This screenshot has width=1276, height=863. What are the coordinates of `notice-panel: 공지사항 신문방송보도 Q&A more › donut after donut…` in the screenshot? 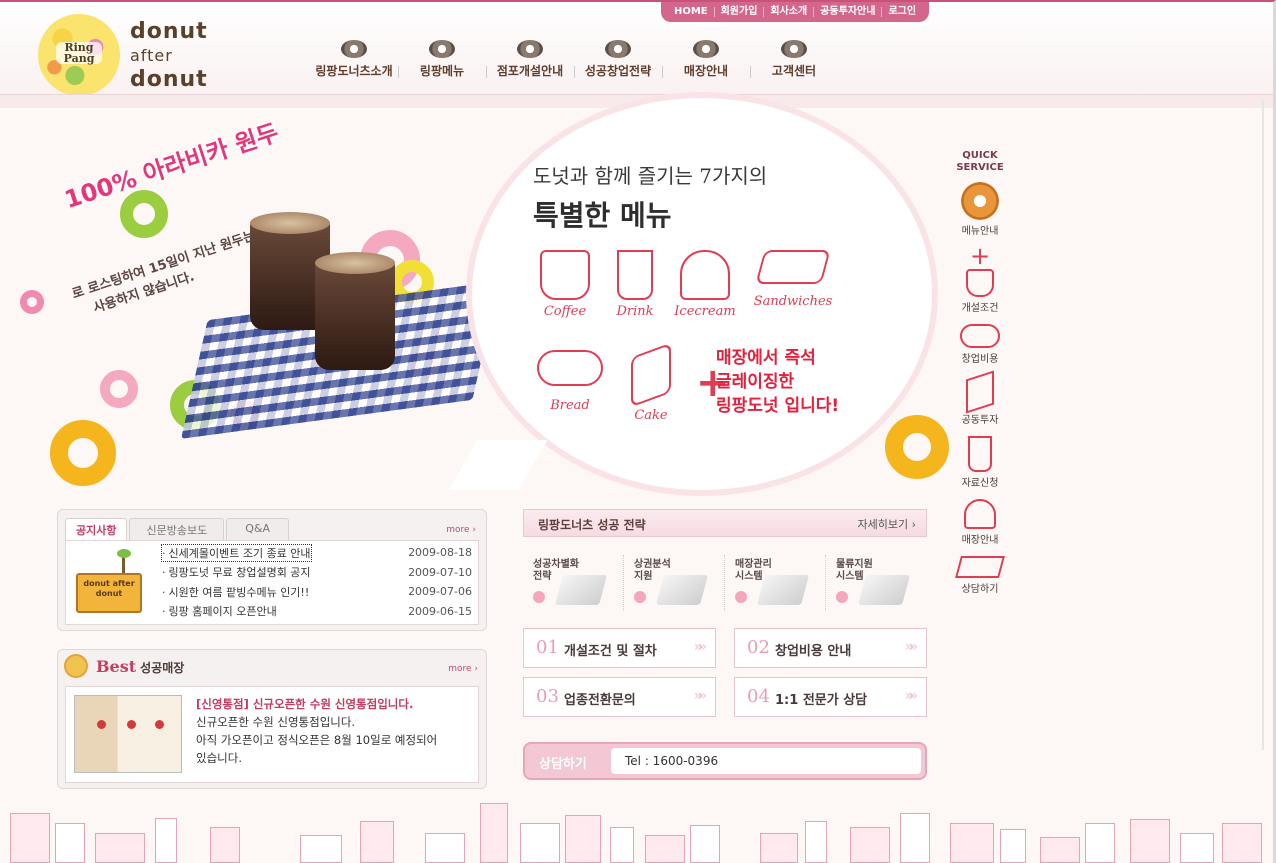 It's located at (272, 570).